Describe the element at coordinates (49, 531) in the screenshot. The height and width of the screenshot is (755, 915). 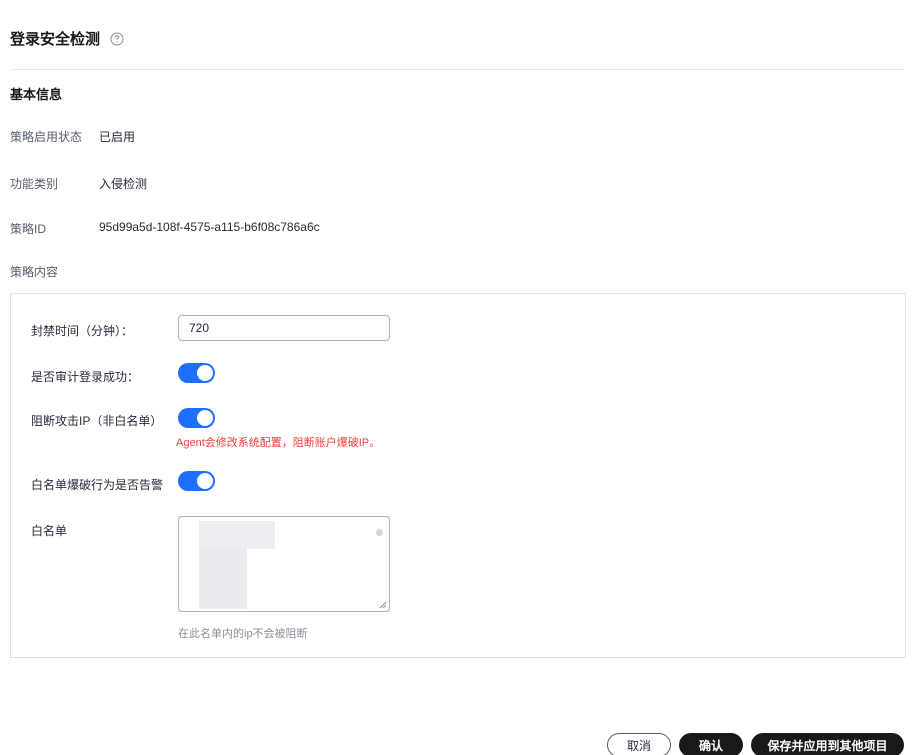
I see `whitelist-label: 白名单` at that location.